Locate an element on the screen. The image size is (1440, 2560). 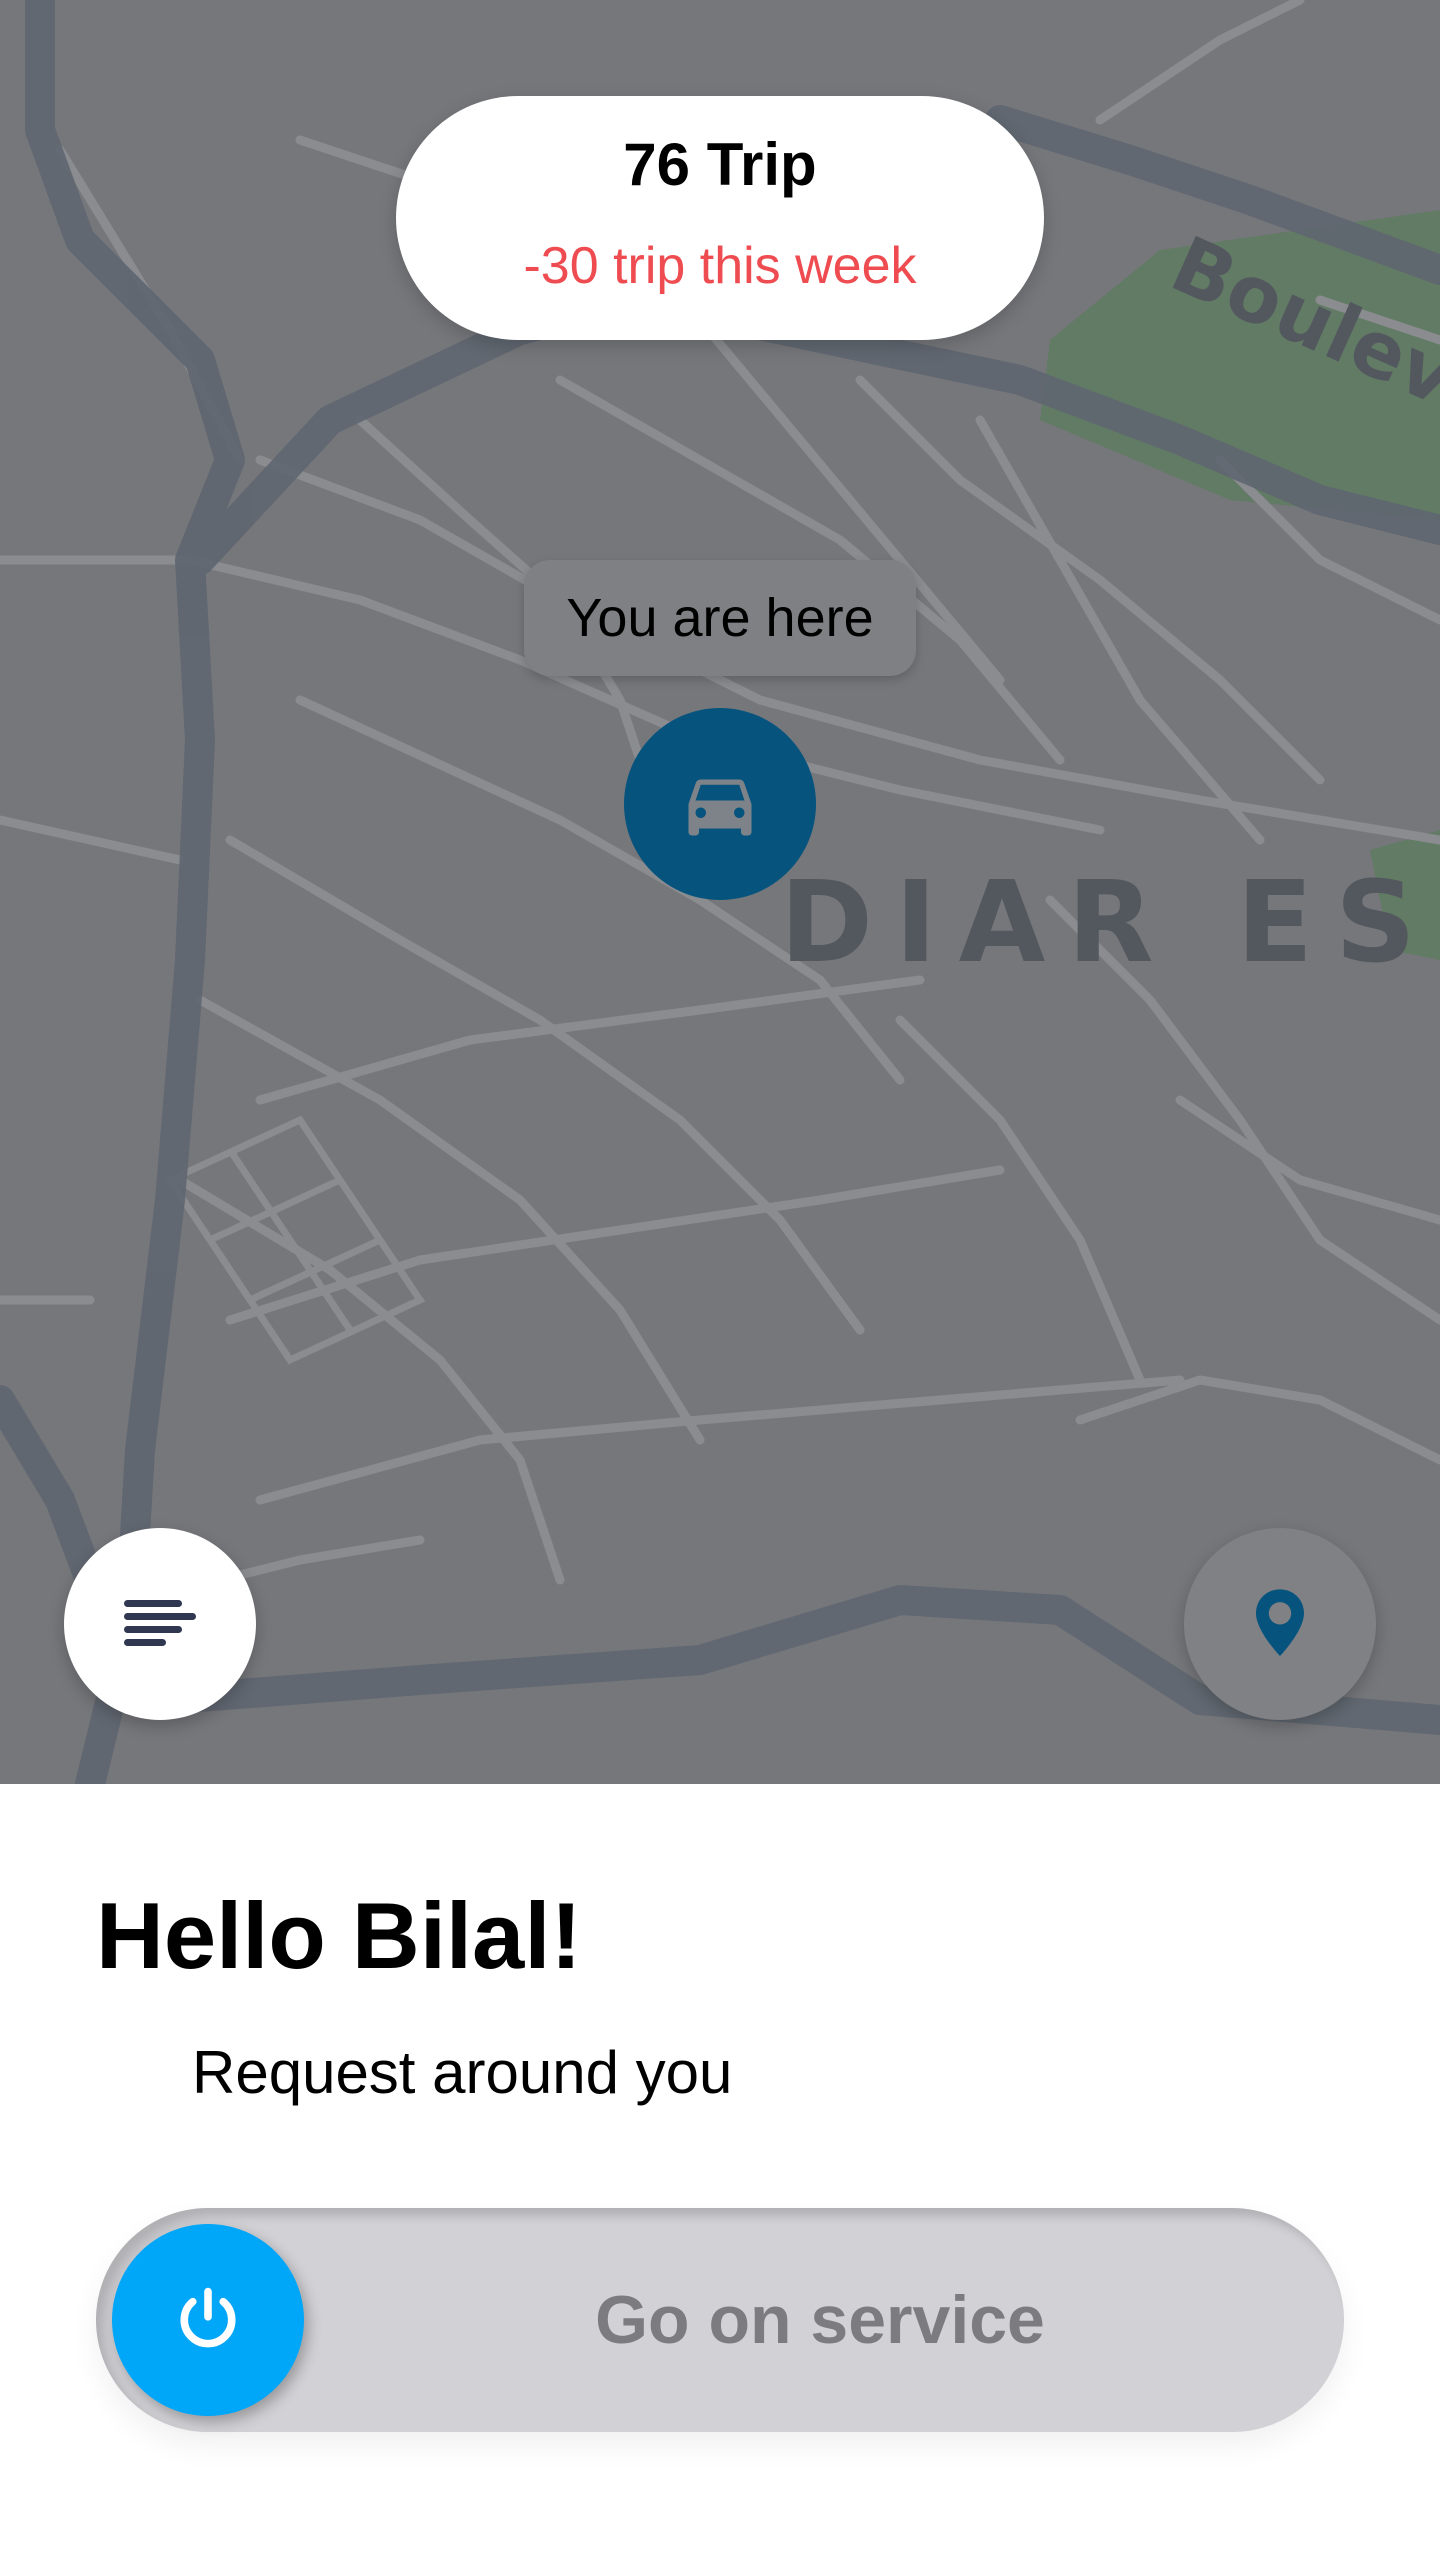
car-icon is located at coordinates (720, 807).